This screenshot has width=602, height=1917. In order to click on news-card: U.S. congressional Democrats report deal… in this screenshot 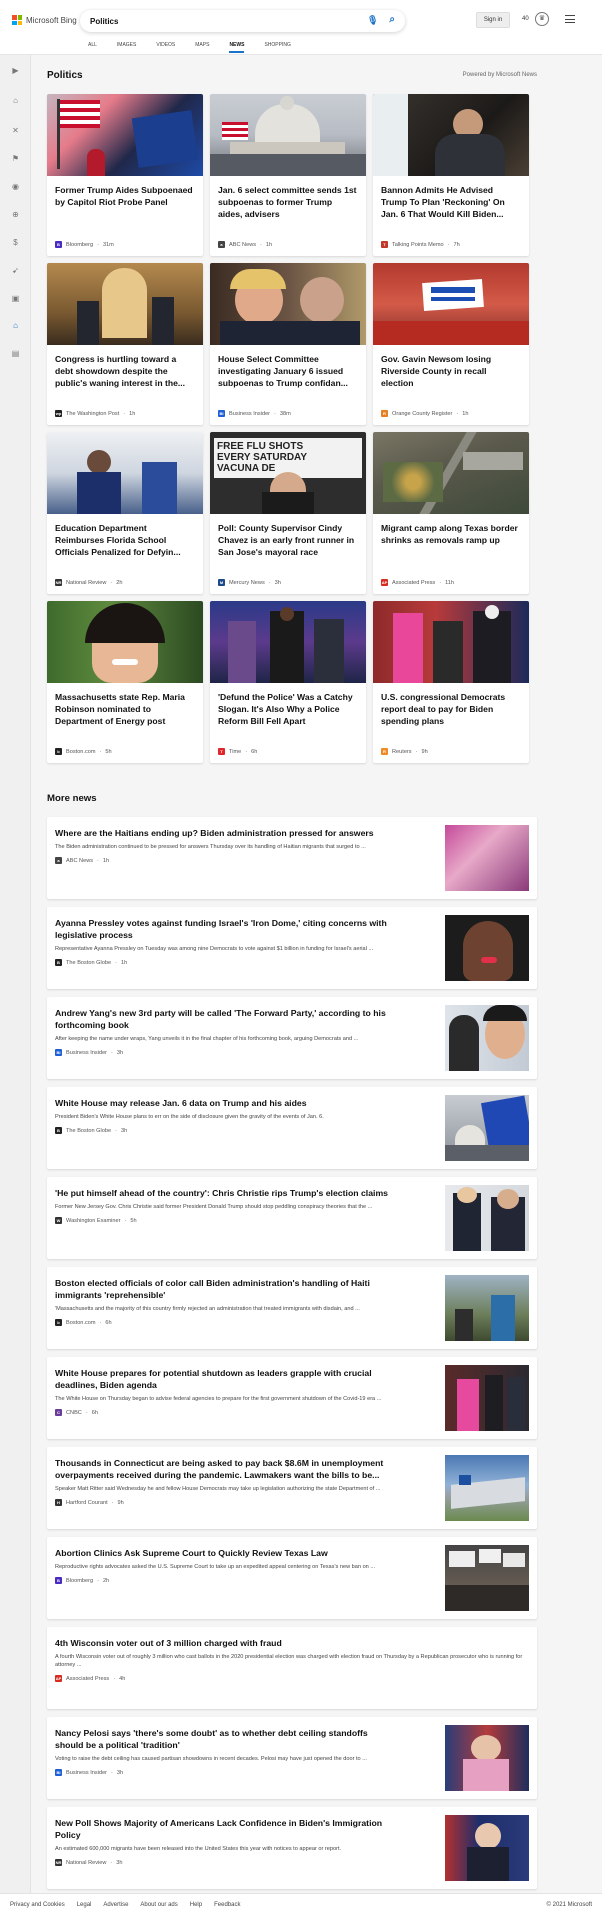, I will do `click(451, 682)`.